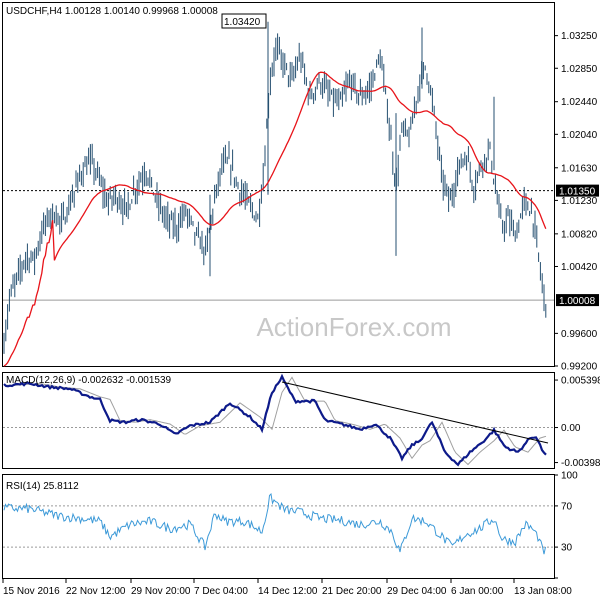 The image size is (600, 600). Describe the element at coordinates (275, 420) in the screenshot. I see `macd-line` at that location.